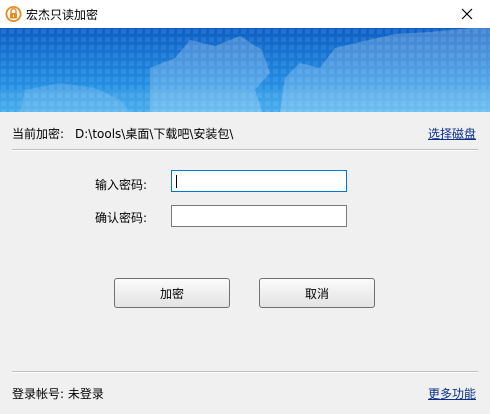  I want to click on close-button, so click(467, 14).